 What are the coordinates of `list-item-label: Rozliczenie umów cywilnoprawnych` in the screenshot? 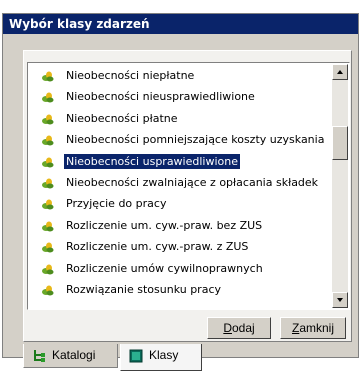 It's located at (164, 268).